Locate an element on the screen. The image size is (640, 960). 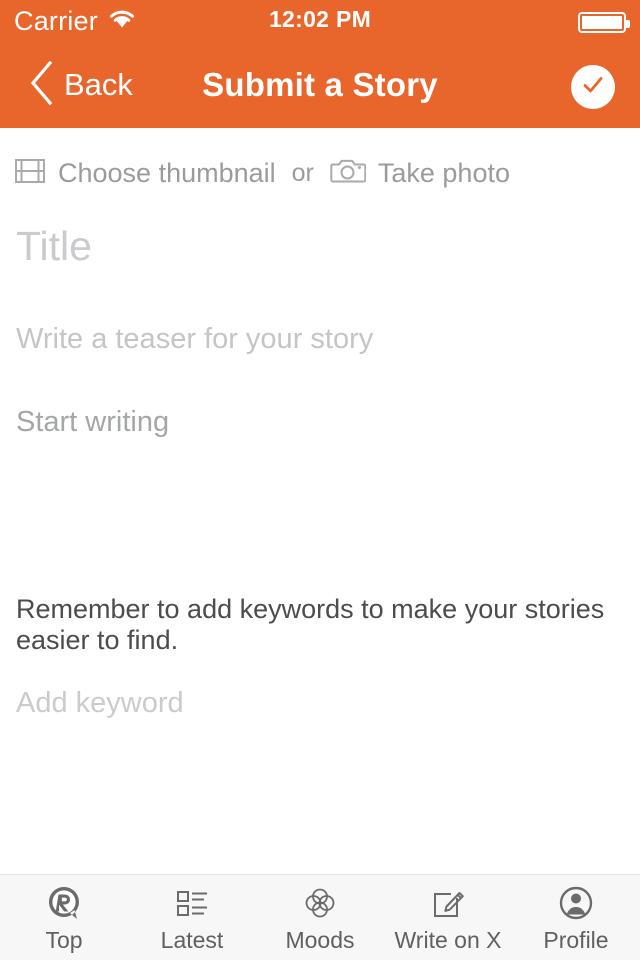
media-picker-row: Choose thumbnail or Take photo is located at coordinates (262, 173).